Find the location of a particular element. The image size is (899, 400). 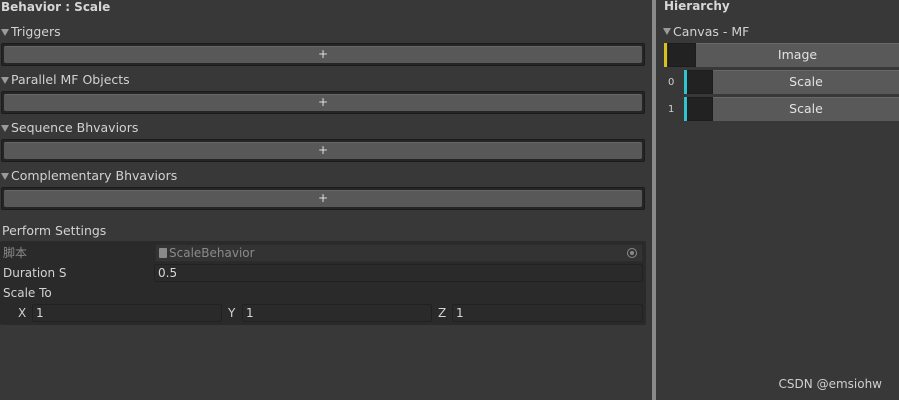

hierarchy-title: Hierarchy is located at coordinates (697, 6).